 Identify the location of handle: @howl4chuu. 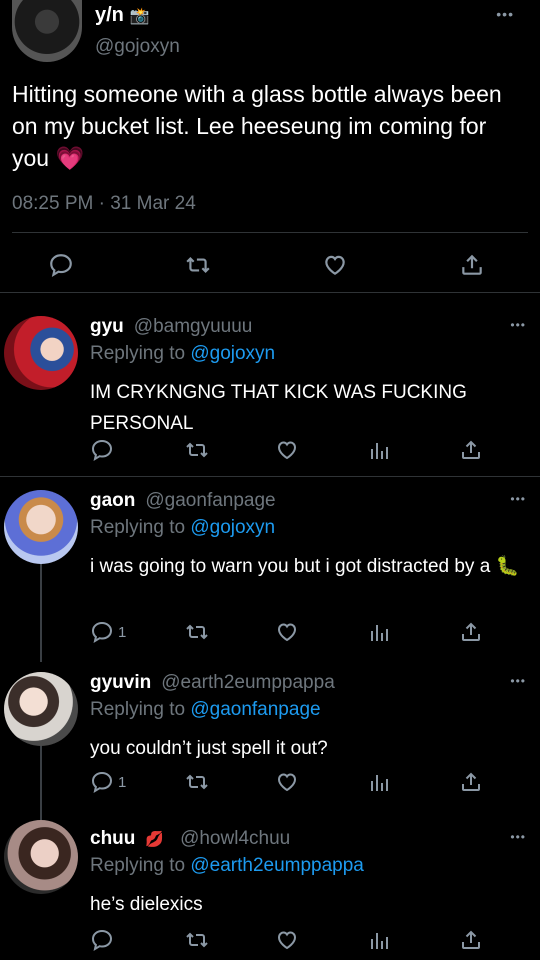
(235, 839).